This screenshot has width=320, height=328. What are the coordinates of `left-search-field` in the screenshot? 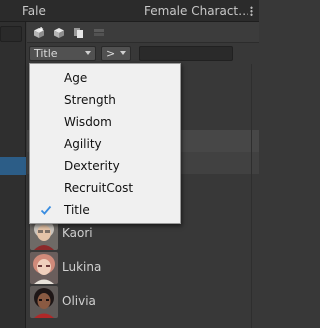 It's located at (11, 34).